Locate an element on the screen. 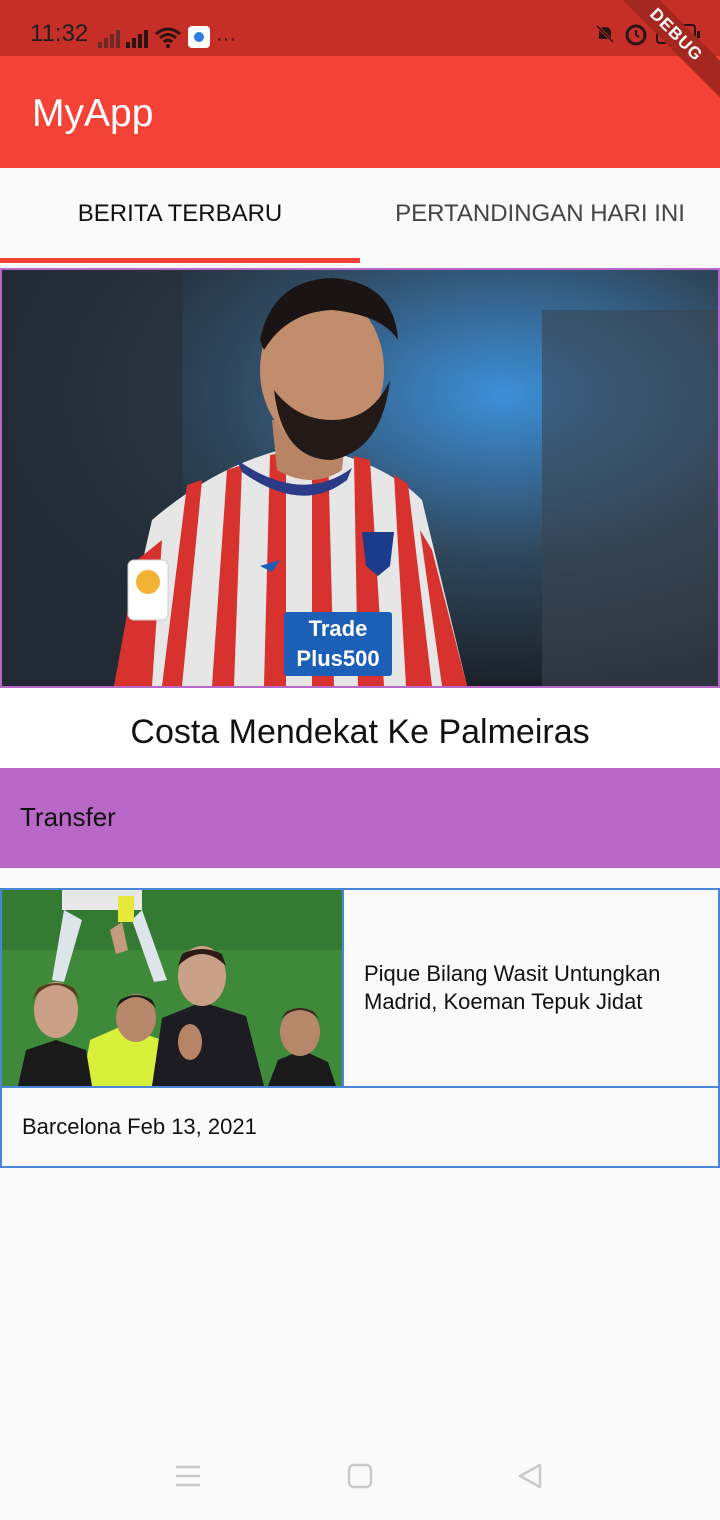  wifi-icon is located at coordinates (168, 37).